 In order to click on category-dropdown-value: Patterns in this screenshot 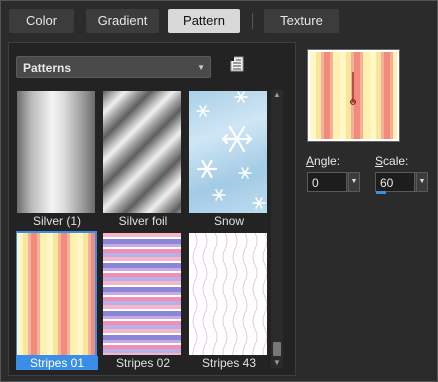, I will do `click(47, 68)`.